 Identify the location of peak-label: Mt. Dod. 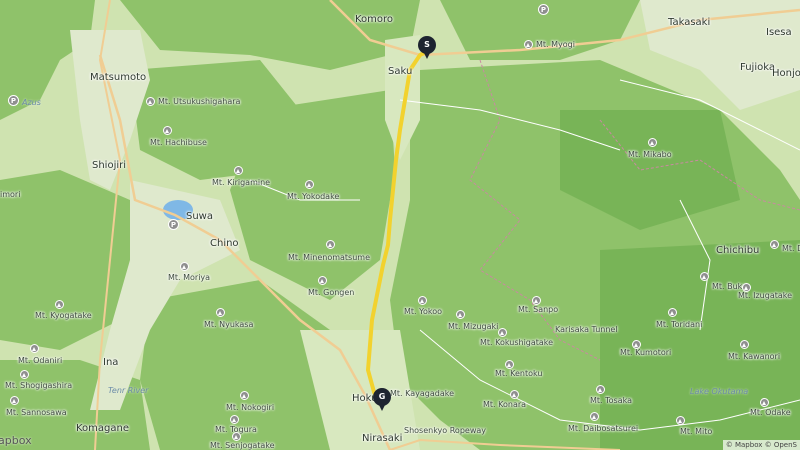
(791, 248).